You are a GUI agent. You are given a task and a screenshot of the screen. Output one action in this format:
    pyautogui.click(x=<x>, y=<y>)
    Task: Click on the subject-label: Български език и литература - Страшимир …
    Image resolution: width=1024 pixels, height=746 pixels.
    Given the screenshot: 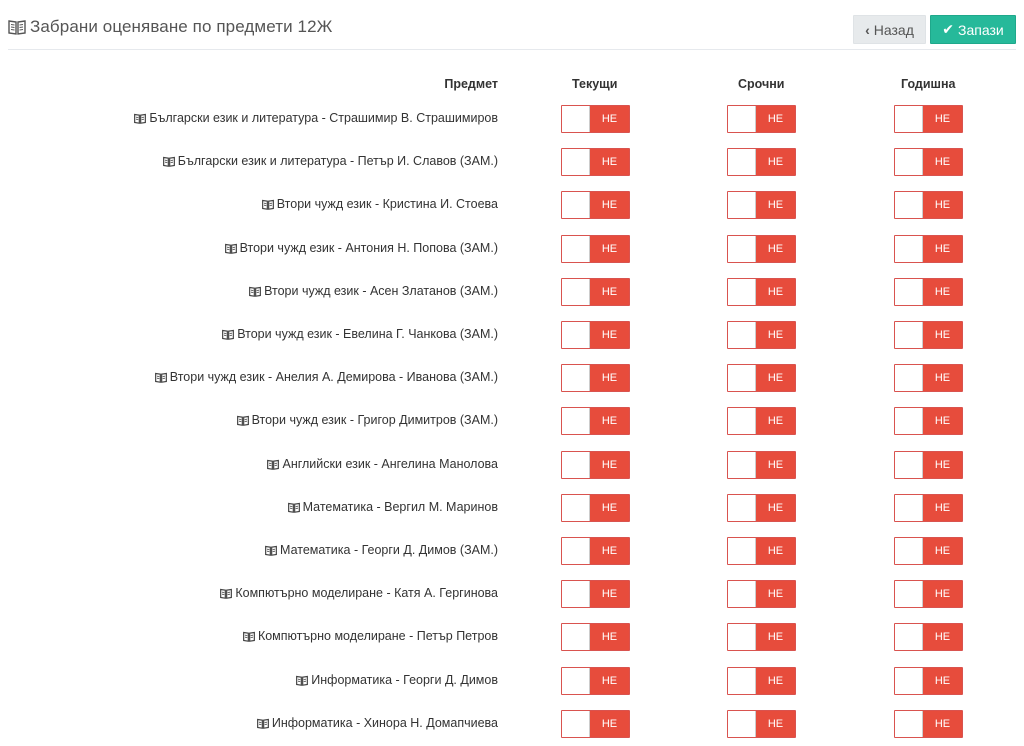 What is the action you would take?
    pyautogui.click(x=316, y=118)
    